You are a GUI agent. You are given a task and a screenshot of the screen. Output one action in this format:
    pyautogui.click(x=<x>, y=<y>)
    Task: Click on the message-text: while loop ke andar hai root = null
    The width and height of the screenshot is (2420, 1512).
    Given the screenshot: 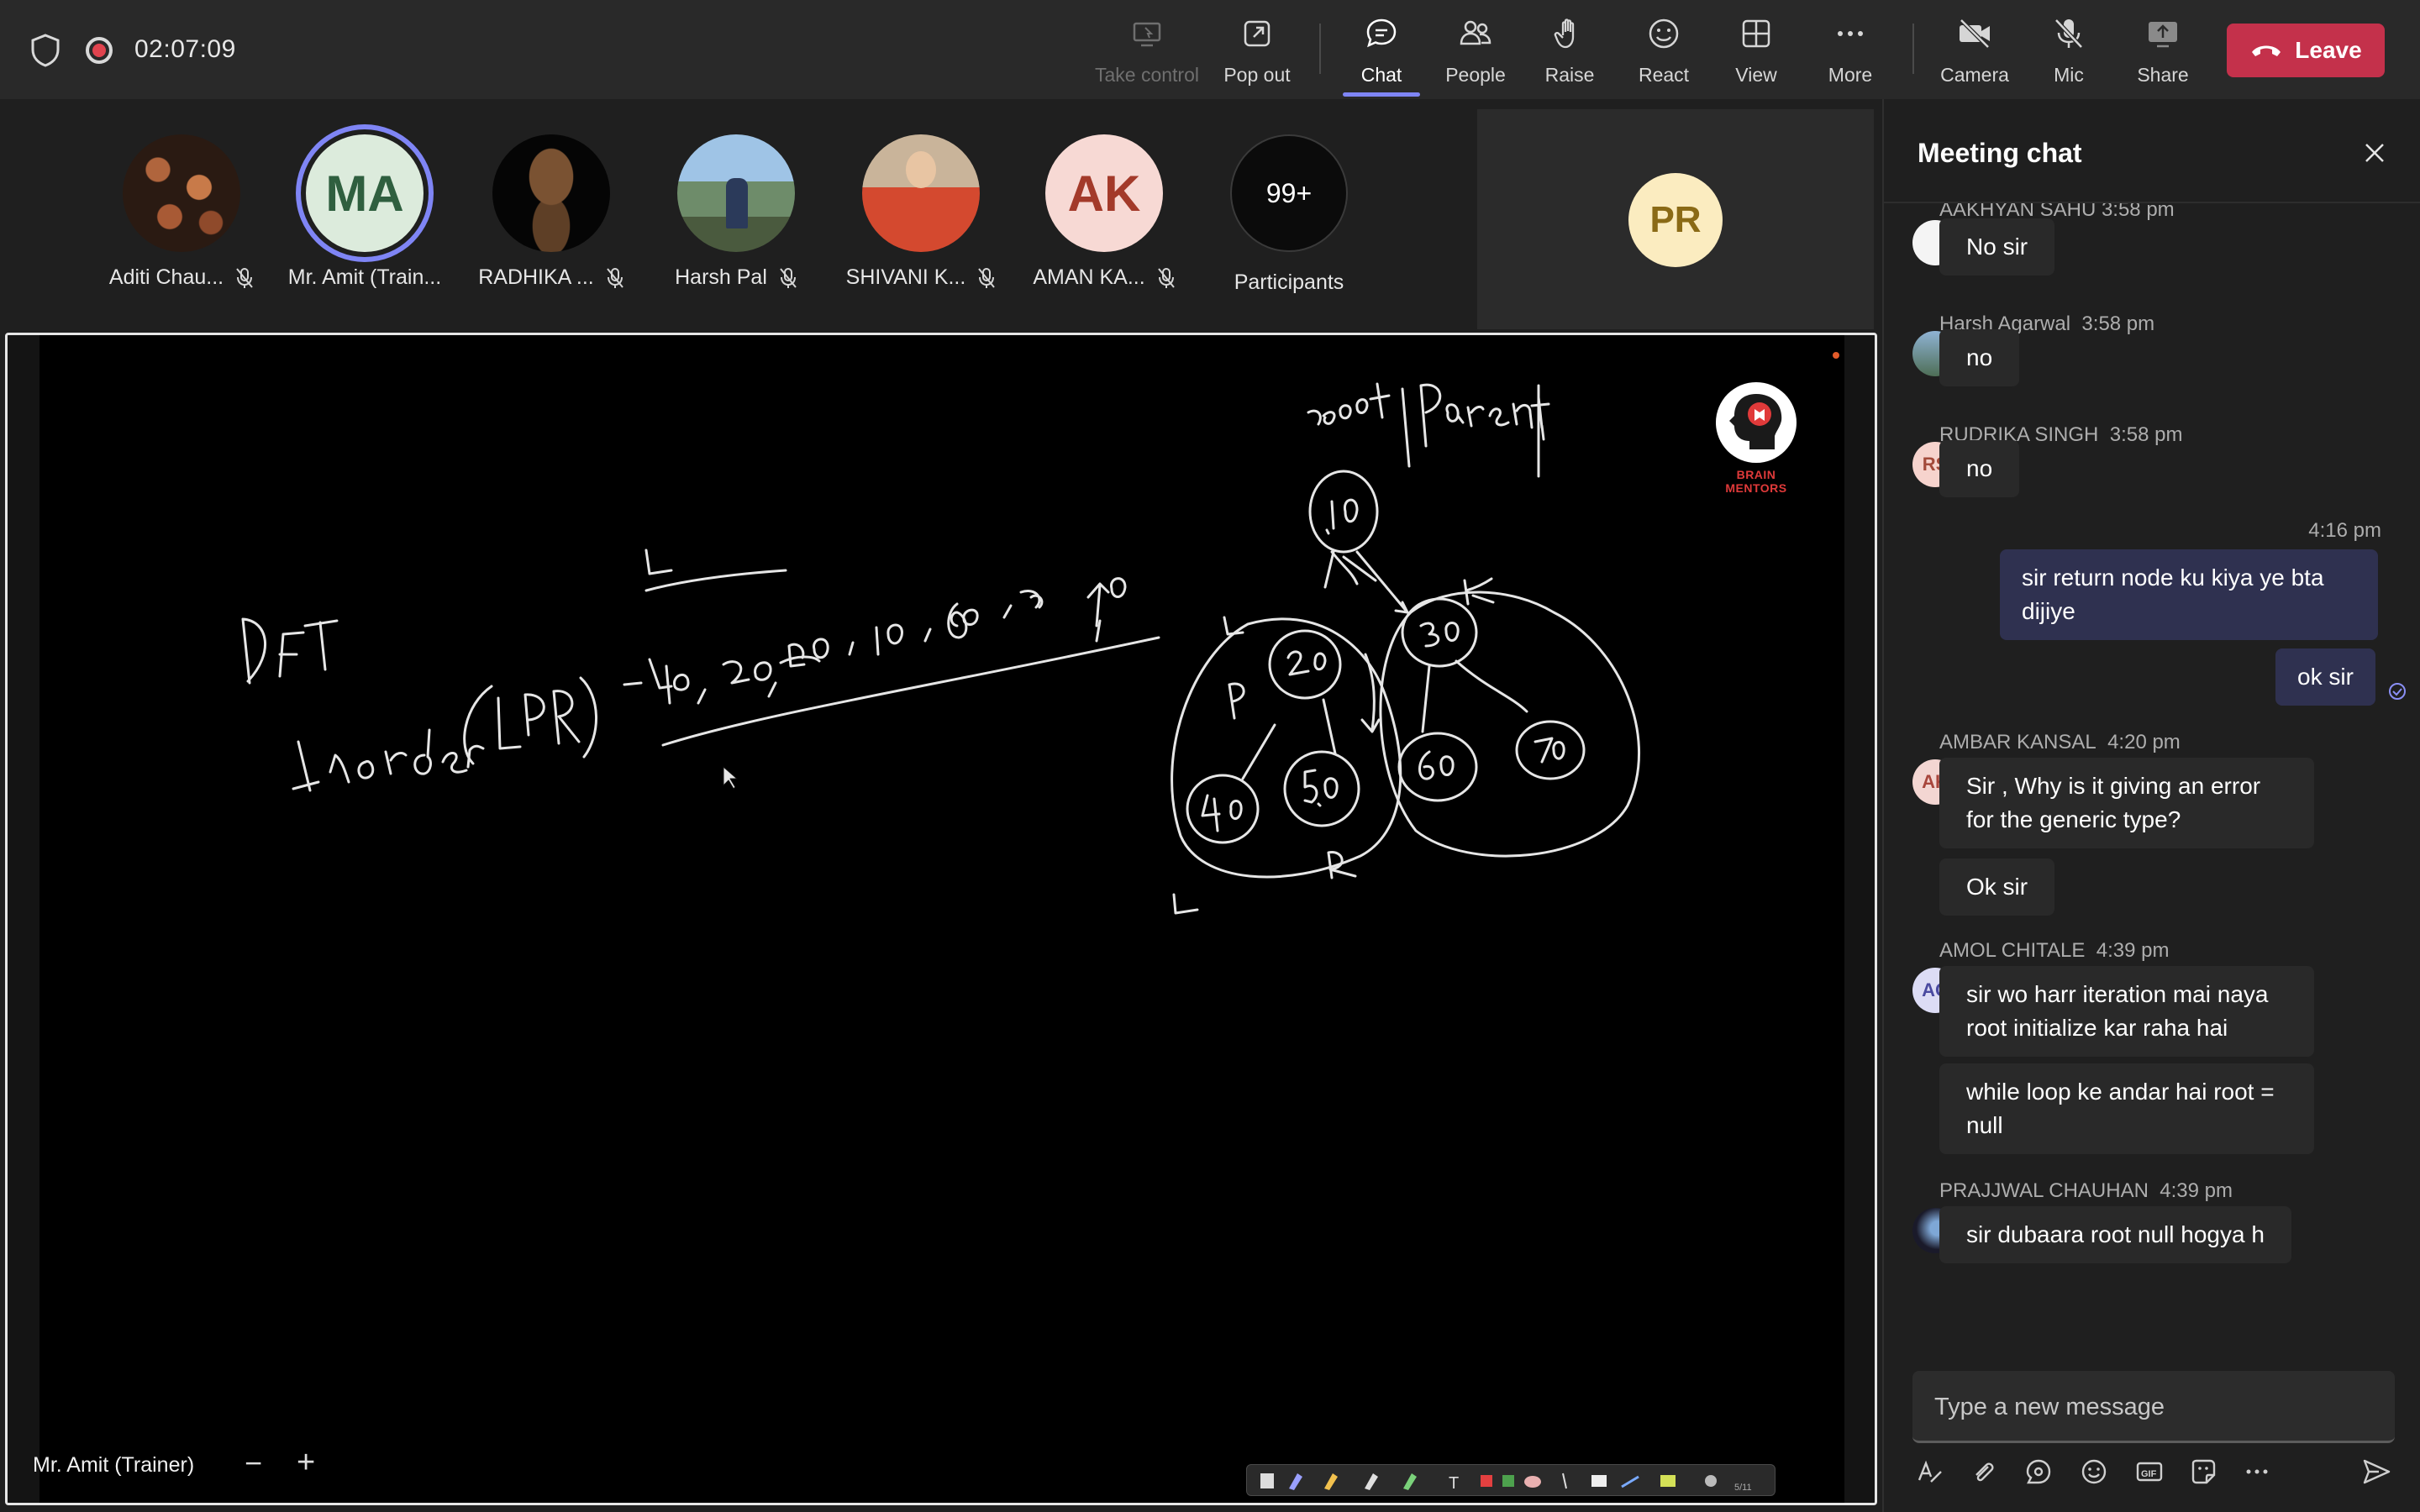 What is the action you would take?
    pyautogui.click(x=2120, y=1108)
    